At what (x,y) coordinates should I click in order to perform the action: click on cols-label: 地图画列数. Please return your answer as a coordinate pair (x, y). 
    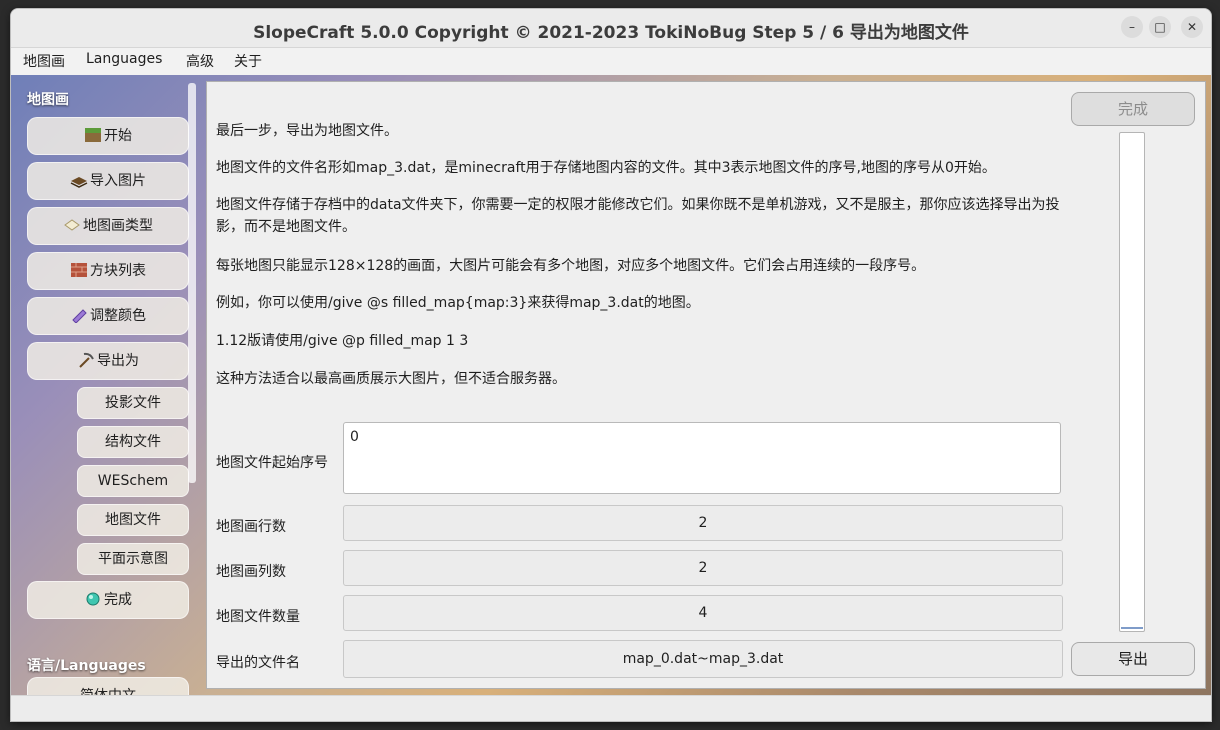
    Looking at the image, I should click on (251, 572).